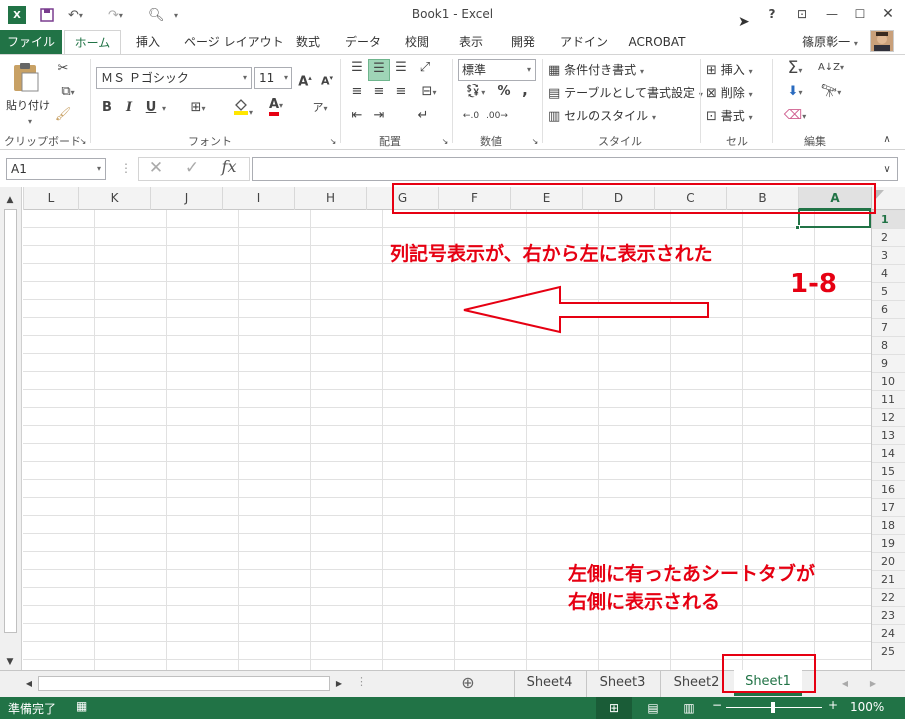 The image size is (905, 719). What do you see at coordinates (584, 42) in the screenshot?
I see `tab-addins: アドイン` at bounding box center [584, 42].